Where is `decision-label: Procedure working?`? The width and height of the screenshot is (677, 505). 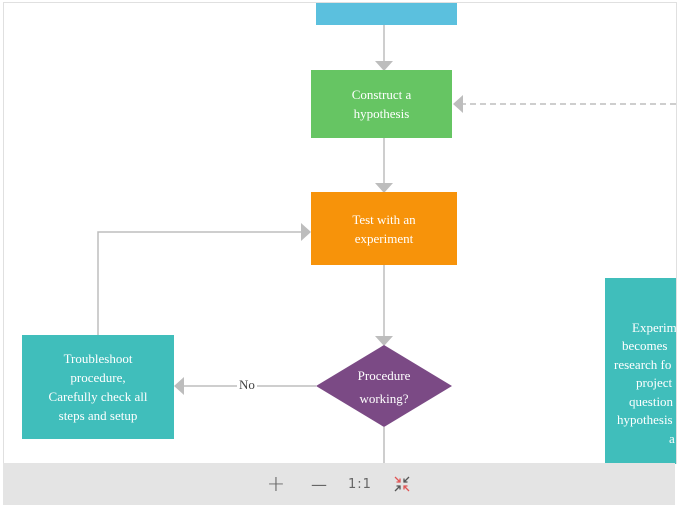
decision-label: Procedure working? is located at coordinates (384, 387).